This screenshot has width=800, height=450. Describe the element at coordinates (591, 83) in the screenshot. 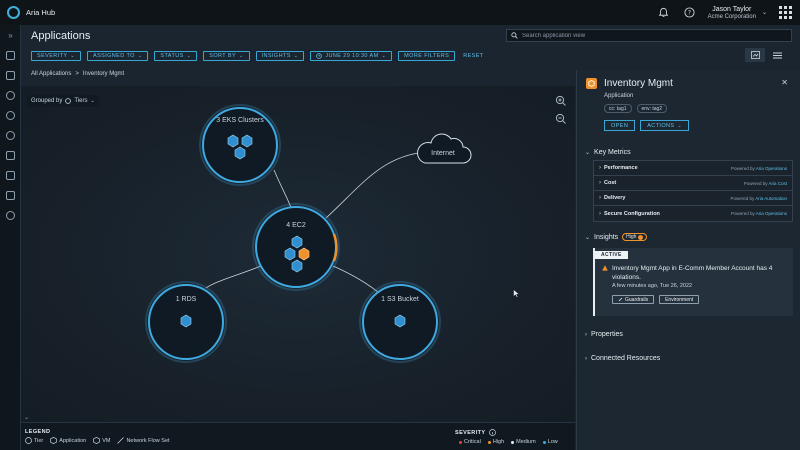

I see `application-icon` at that location.